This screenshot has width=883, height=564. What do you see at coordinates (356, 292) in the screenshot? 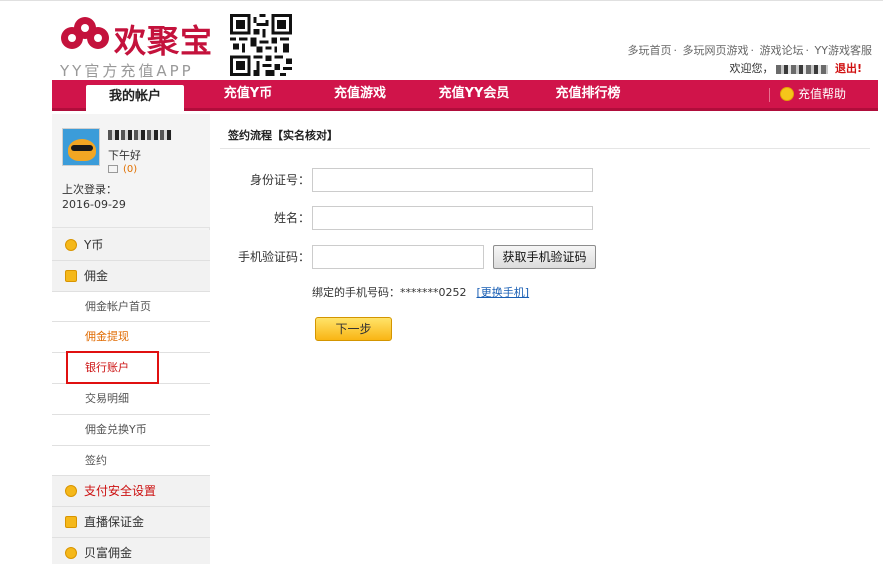
I see `bound-phone-label: 绑定的手机号码：` at bounding box center [356, 292].